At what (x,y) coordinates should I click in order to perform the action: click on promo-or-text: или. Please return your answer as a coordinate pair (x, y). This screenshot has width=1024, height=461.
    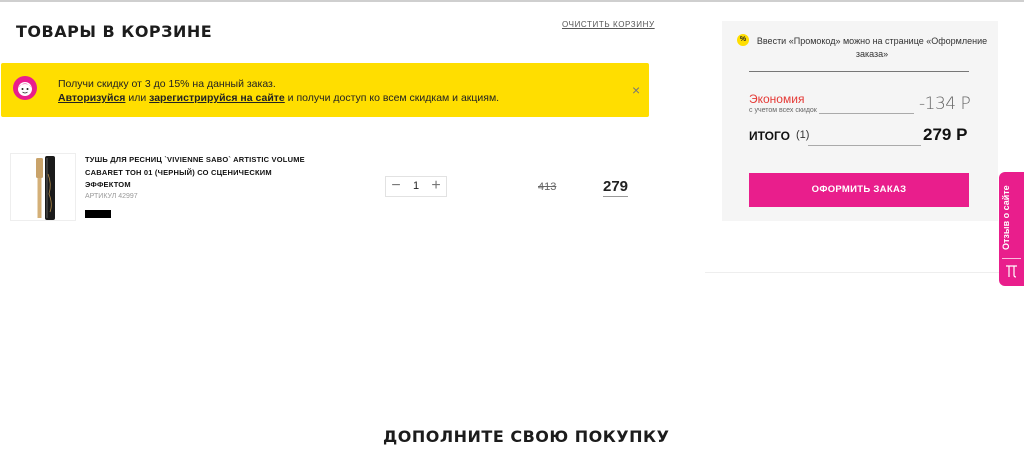
    Looking at the image, I should click on (137, 98).